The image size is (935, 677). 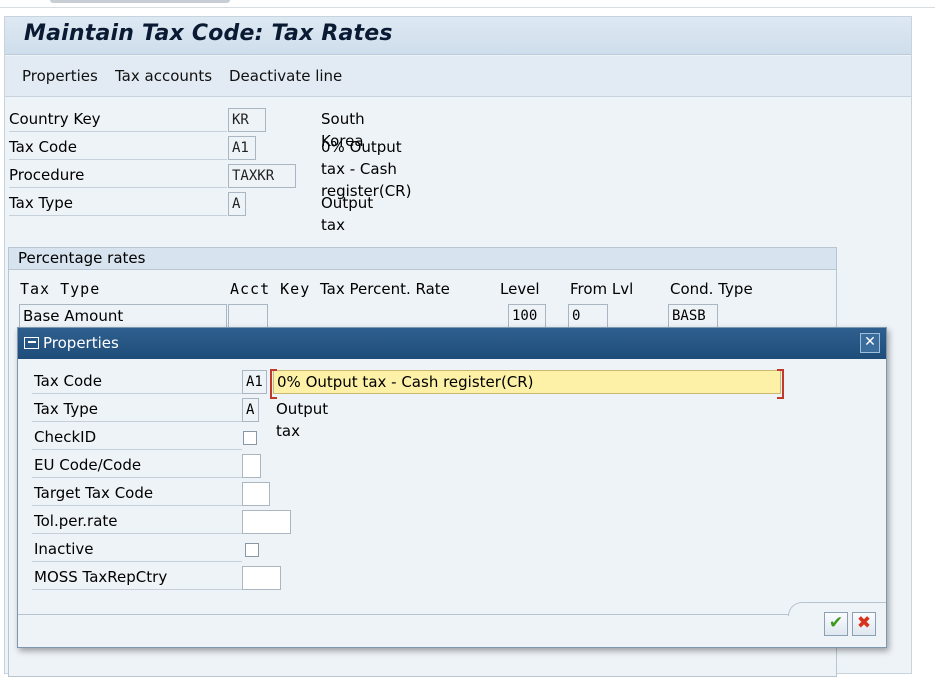 I want to click on tax-type-label: Tax Type, so click(x=118, y=204).